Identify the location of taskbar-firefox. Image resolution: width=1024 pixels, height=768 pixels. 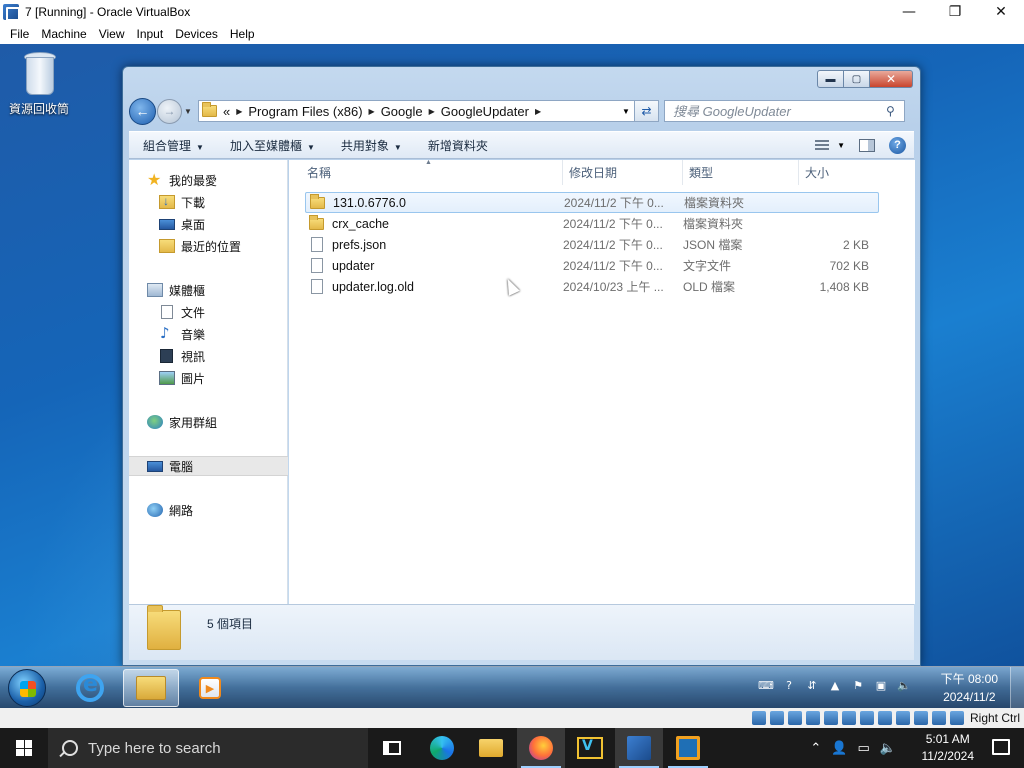
(541, 748).